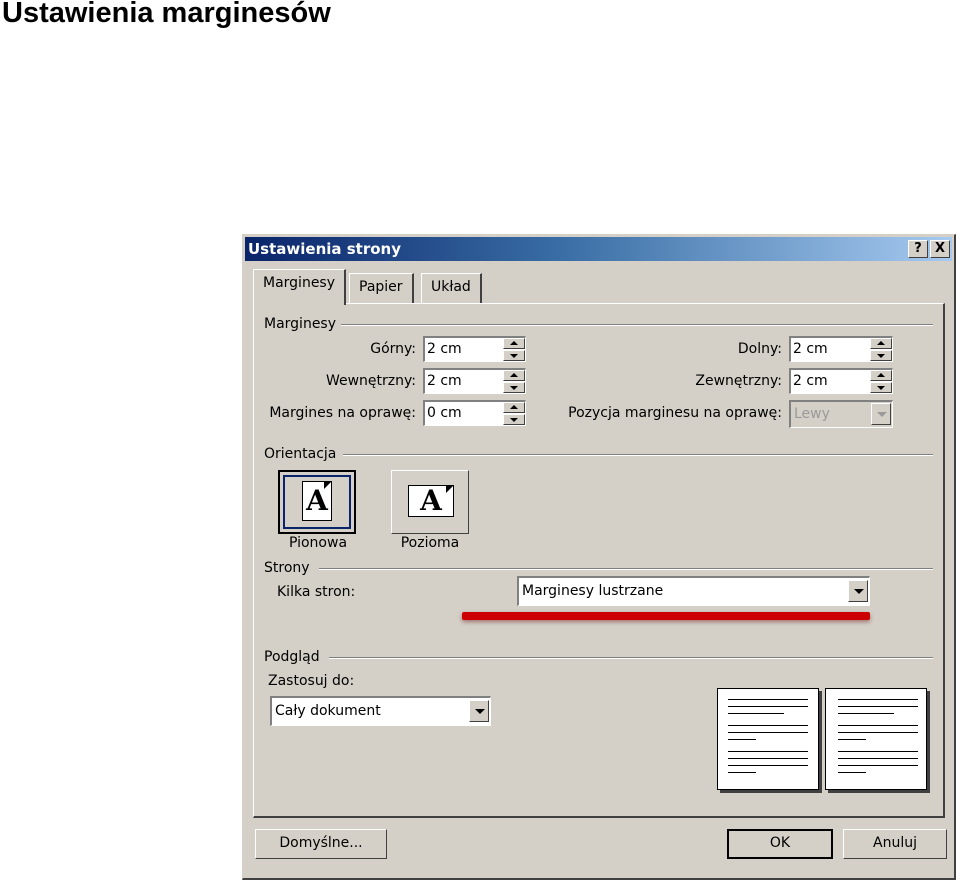 Image resolution: width=960 pixels, height=884 pixels. I want to click on ok-button: OK, so click(780, 844).